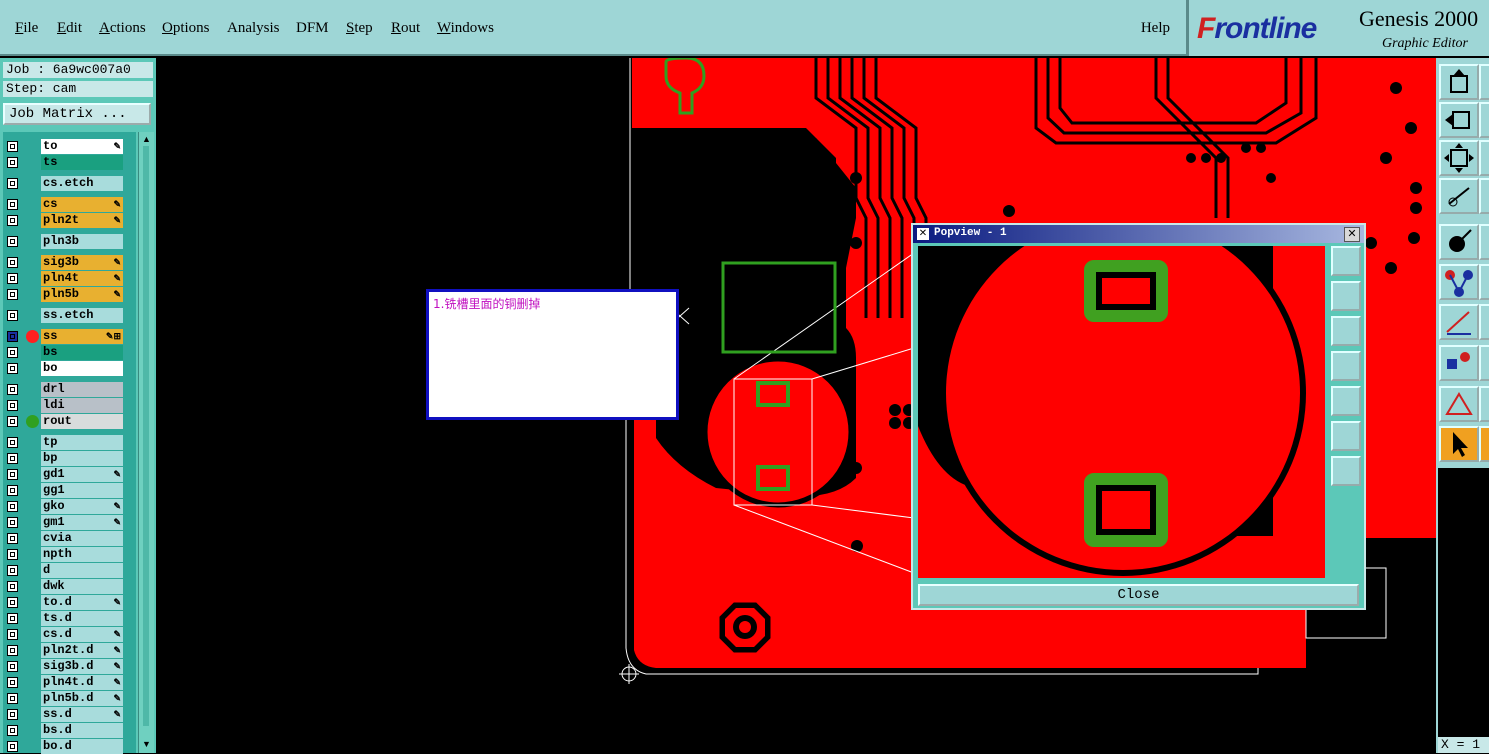  What do you see at coordinates (69, 352) in the screenshot?
I see `layer-row: bs` at bounding box center [69, 352].